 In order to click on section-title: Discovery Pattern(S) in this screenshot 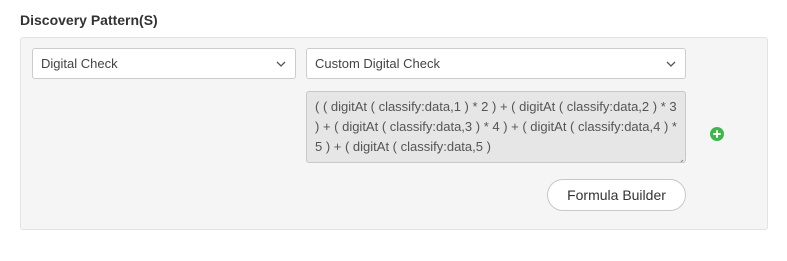, I will do `click(89, 20)`.